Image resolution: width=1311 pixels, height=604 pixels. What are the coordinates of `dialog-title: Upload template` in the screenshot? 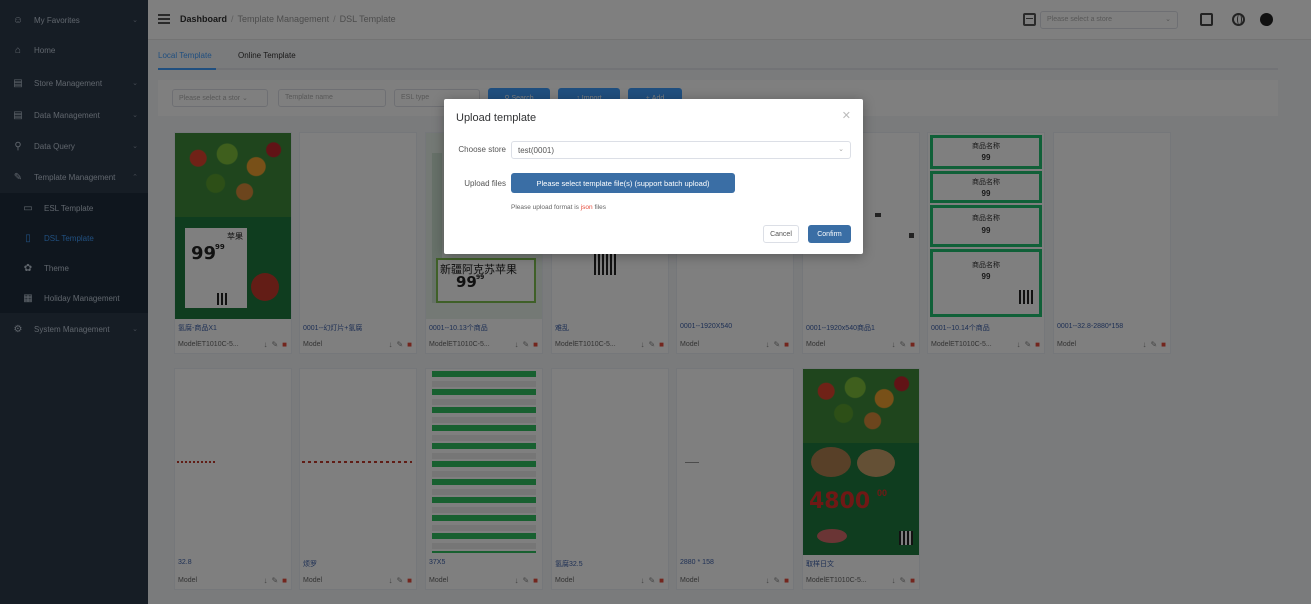 It's located at (496, 118).